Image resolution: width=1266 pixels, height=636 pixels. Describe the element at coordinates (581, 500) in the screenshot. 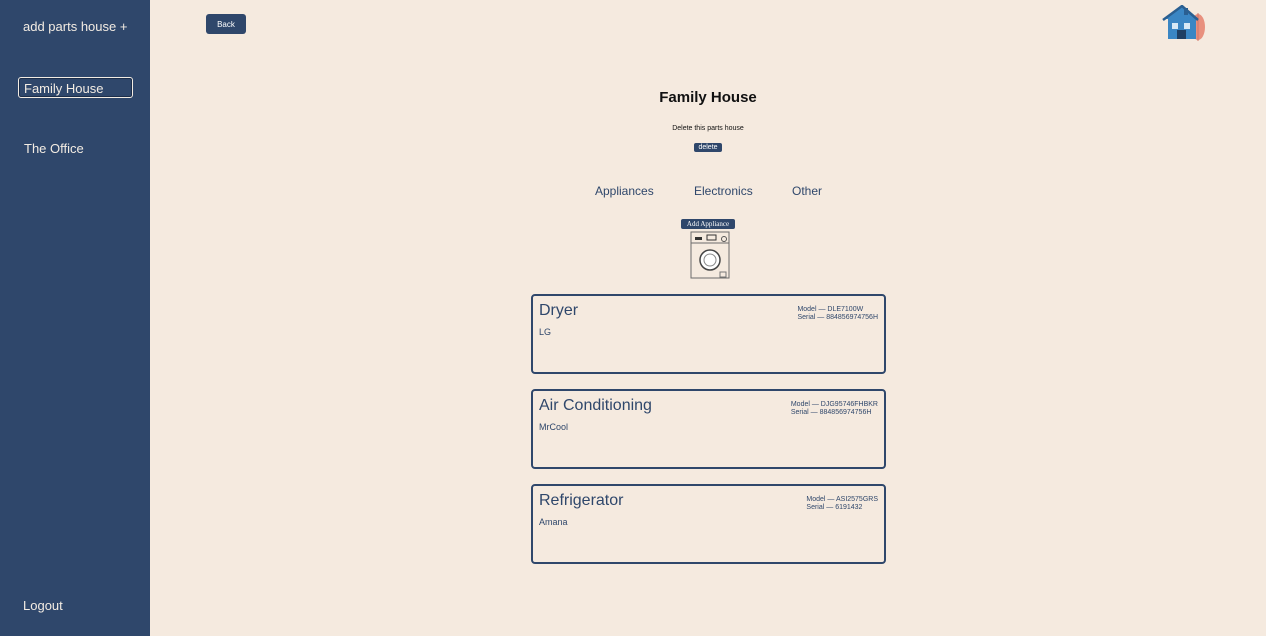

I see `appliance-name: Refrigerator` at that location.